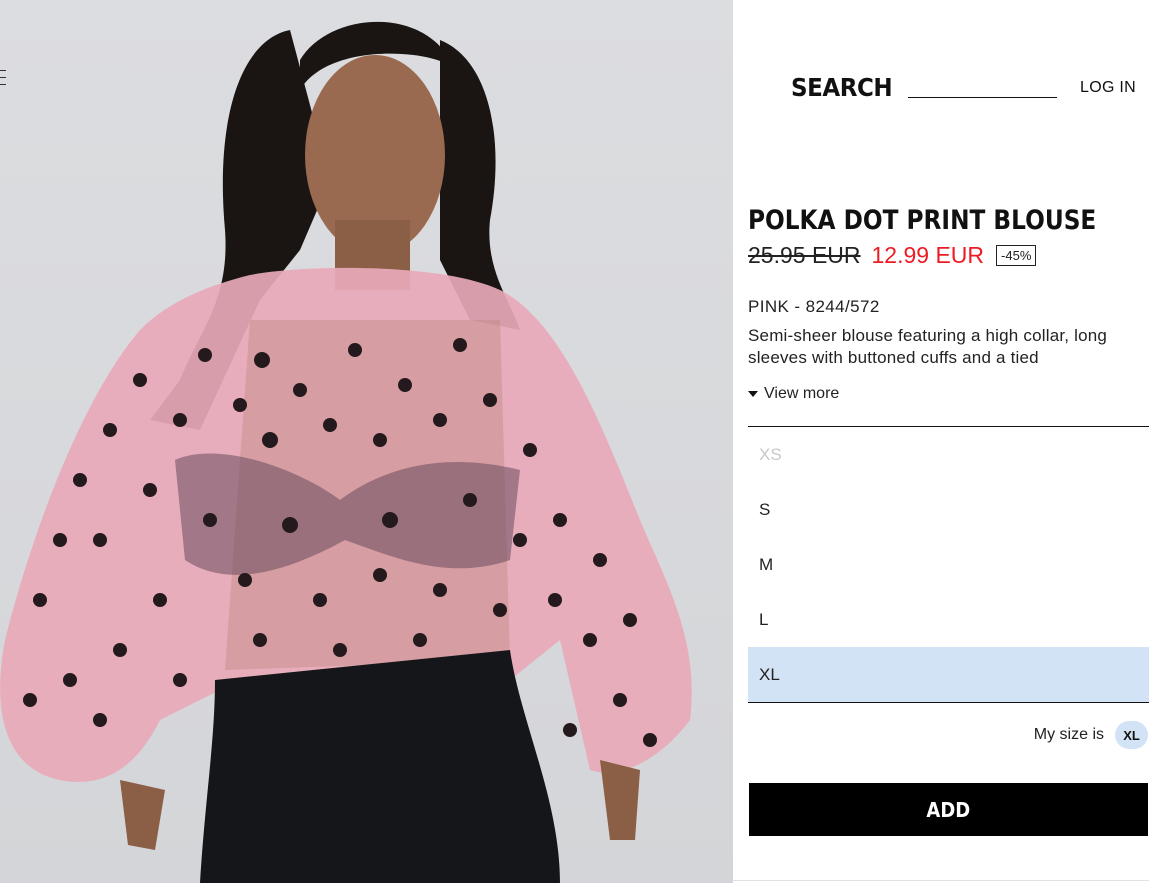  I want to click on size-label: M, so click(766, 564).